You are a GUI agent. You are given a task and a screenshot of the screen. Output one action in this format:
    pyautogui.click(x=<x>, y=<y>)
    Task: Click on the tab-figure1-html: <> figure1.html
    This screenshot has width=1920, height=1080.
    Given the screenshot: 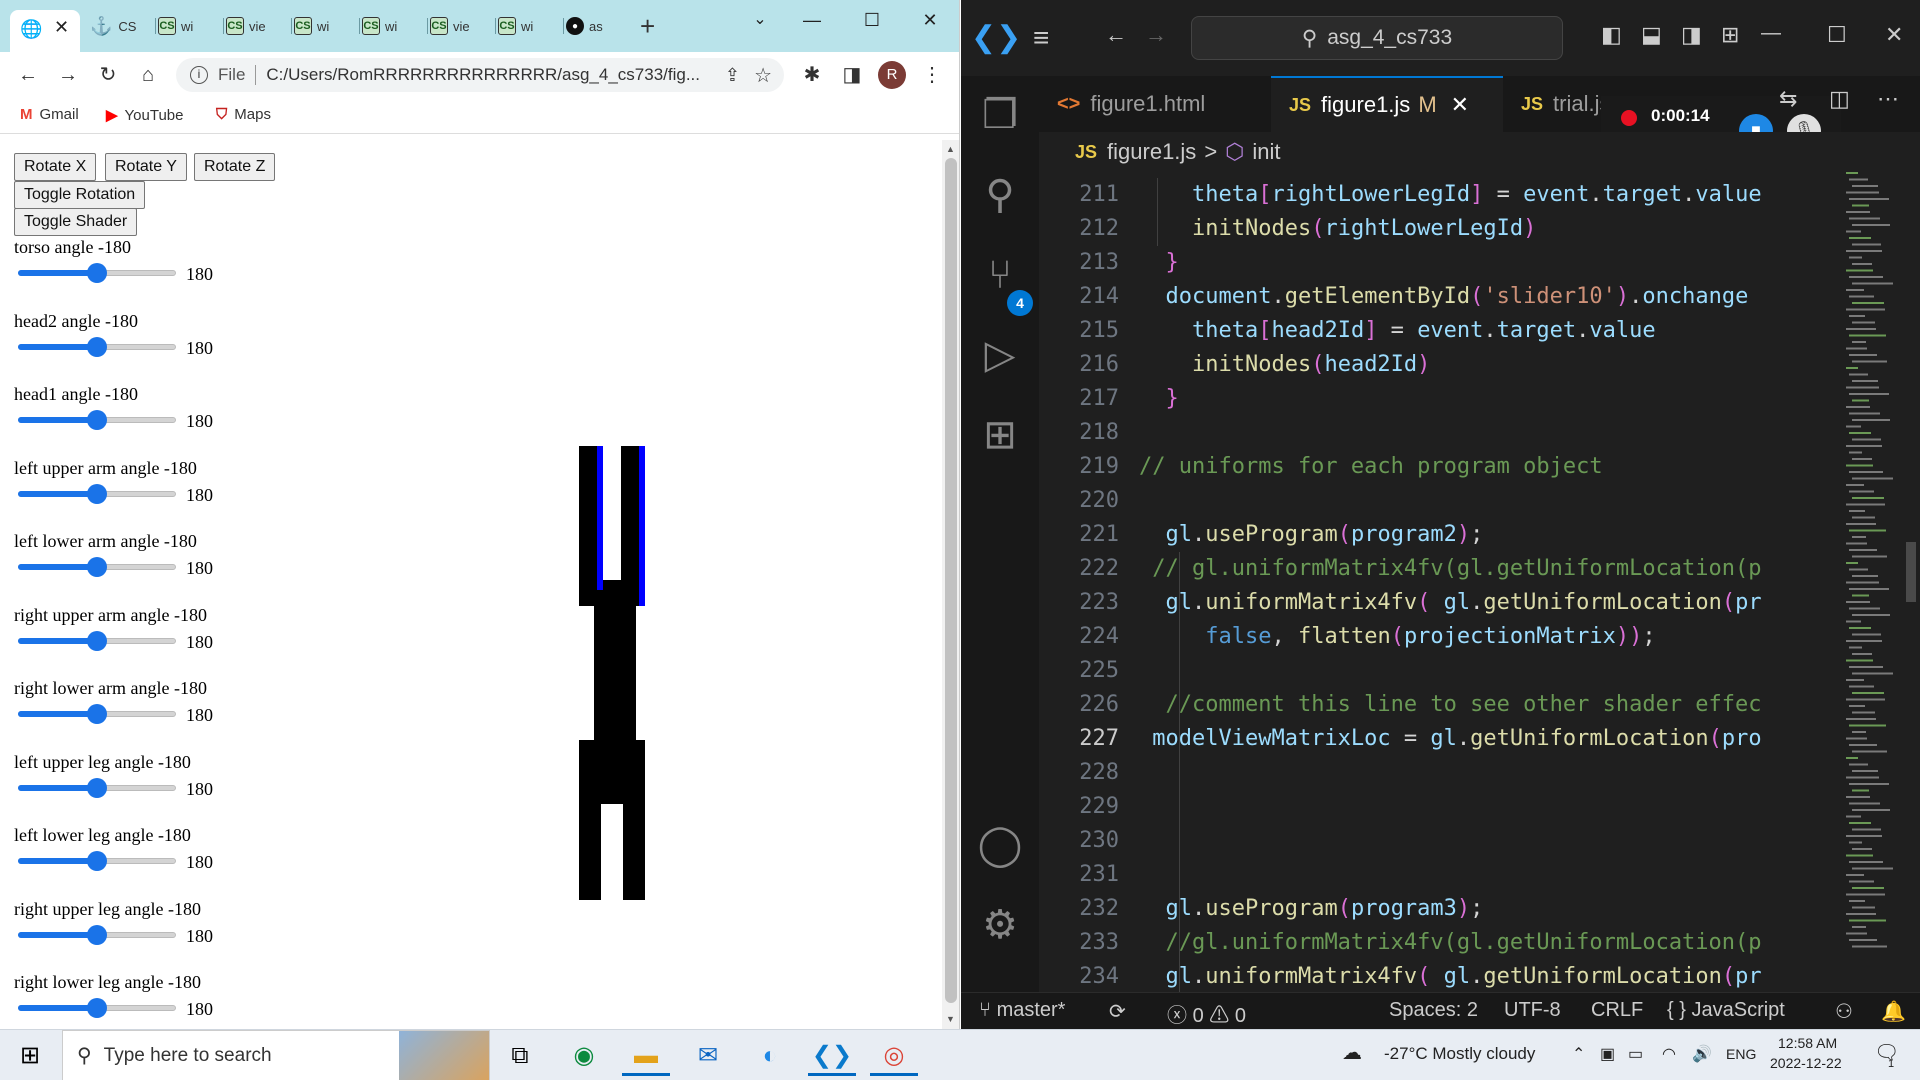 What is the action you would take?
    pyautogui.click(x=1155, y=104)
    